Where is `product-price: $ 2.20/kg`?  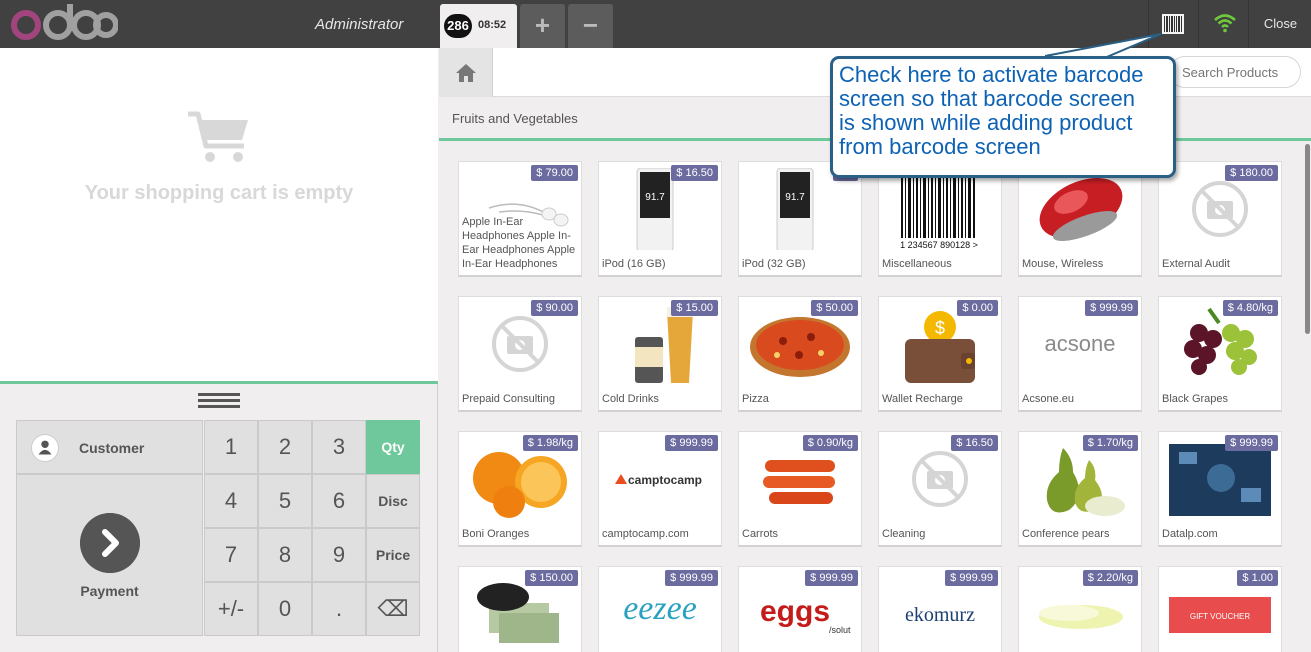 product-price: $ 2.20/kg is located at coordinates (1110, 578).